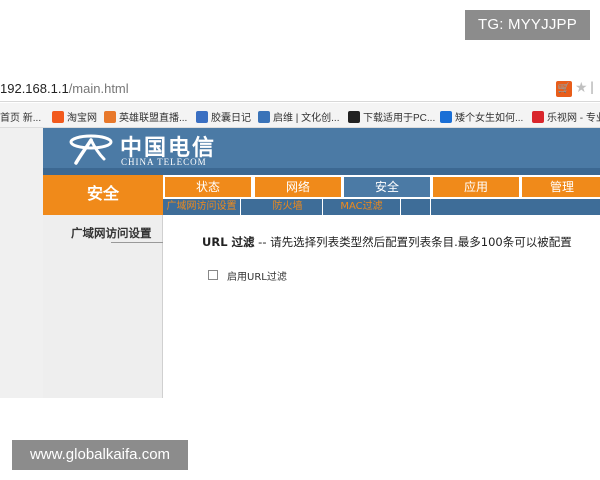 This screenshot has height=480, width=600. What do you see at coordinates (561, 187) in the screenshot?
I see `tab-management: 管理` at bounding box center [561, 187].